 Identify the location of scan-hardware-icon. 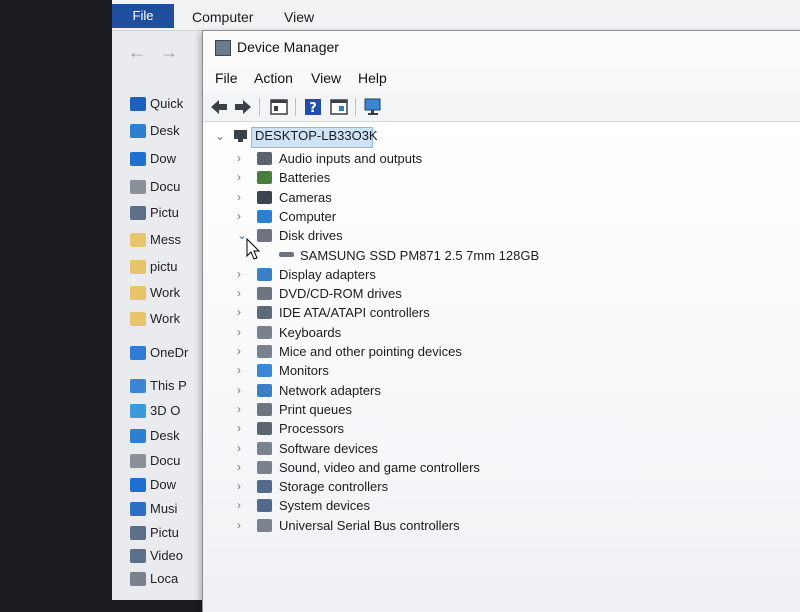
(373, 107).